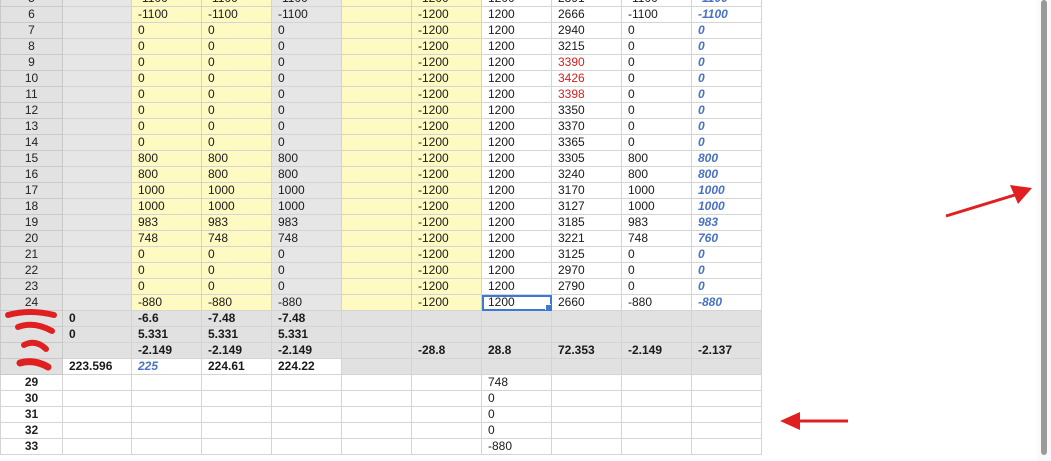 The image size is (1051, 461). What do you see at coordinates (31, 110) in the screenshot?
I see `row-header: 12` at bounding box center [31, 110].